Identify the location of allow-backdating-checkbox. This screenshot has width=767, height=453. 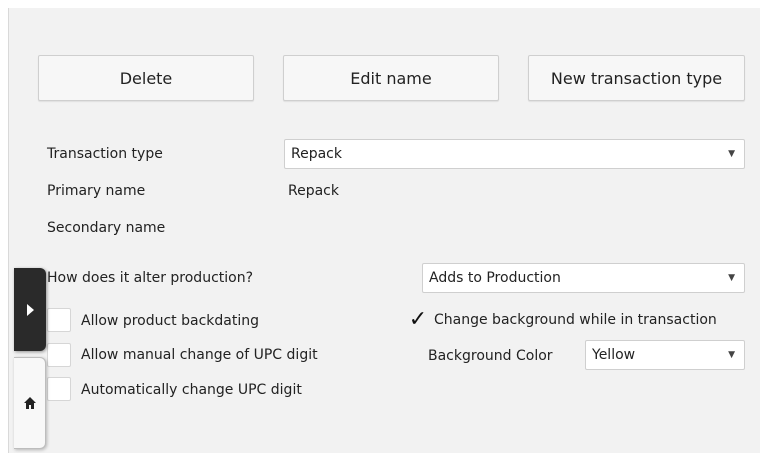
(59, 320).